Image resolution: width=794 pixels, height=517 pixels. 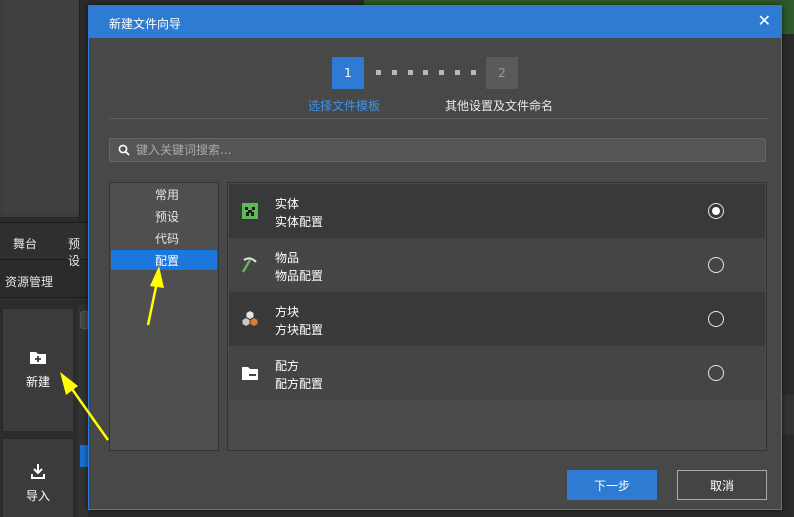 I want to click on template-row-item: 物品 物品配置, so click(x=497, y=265).